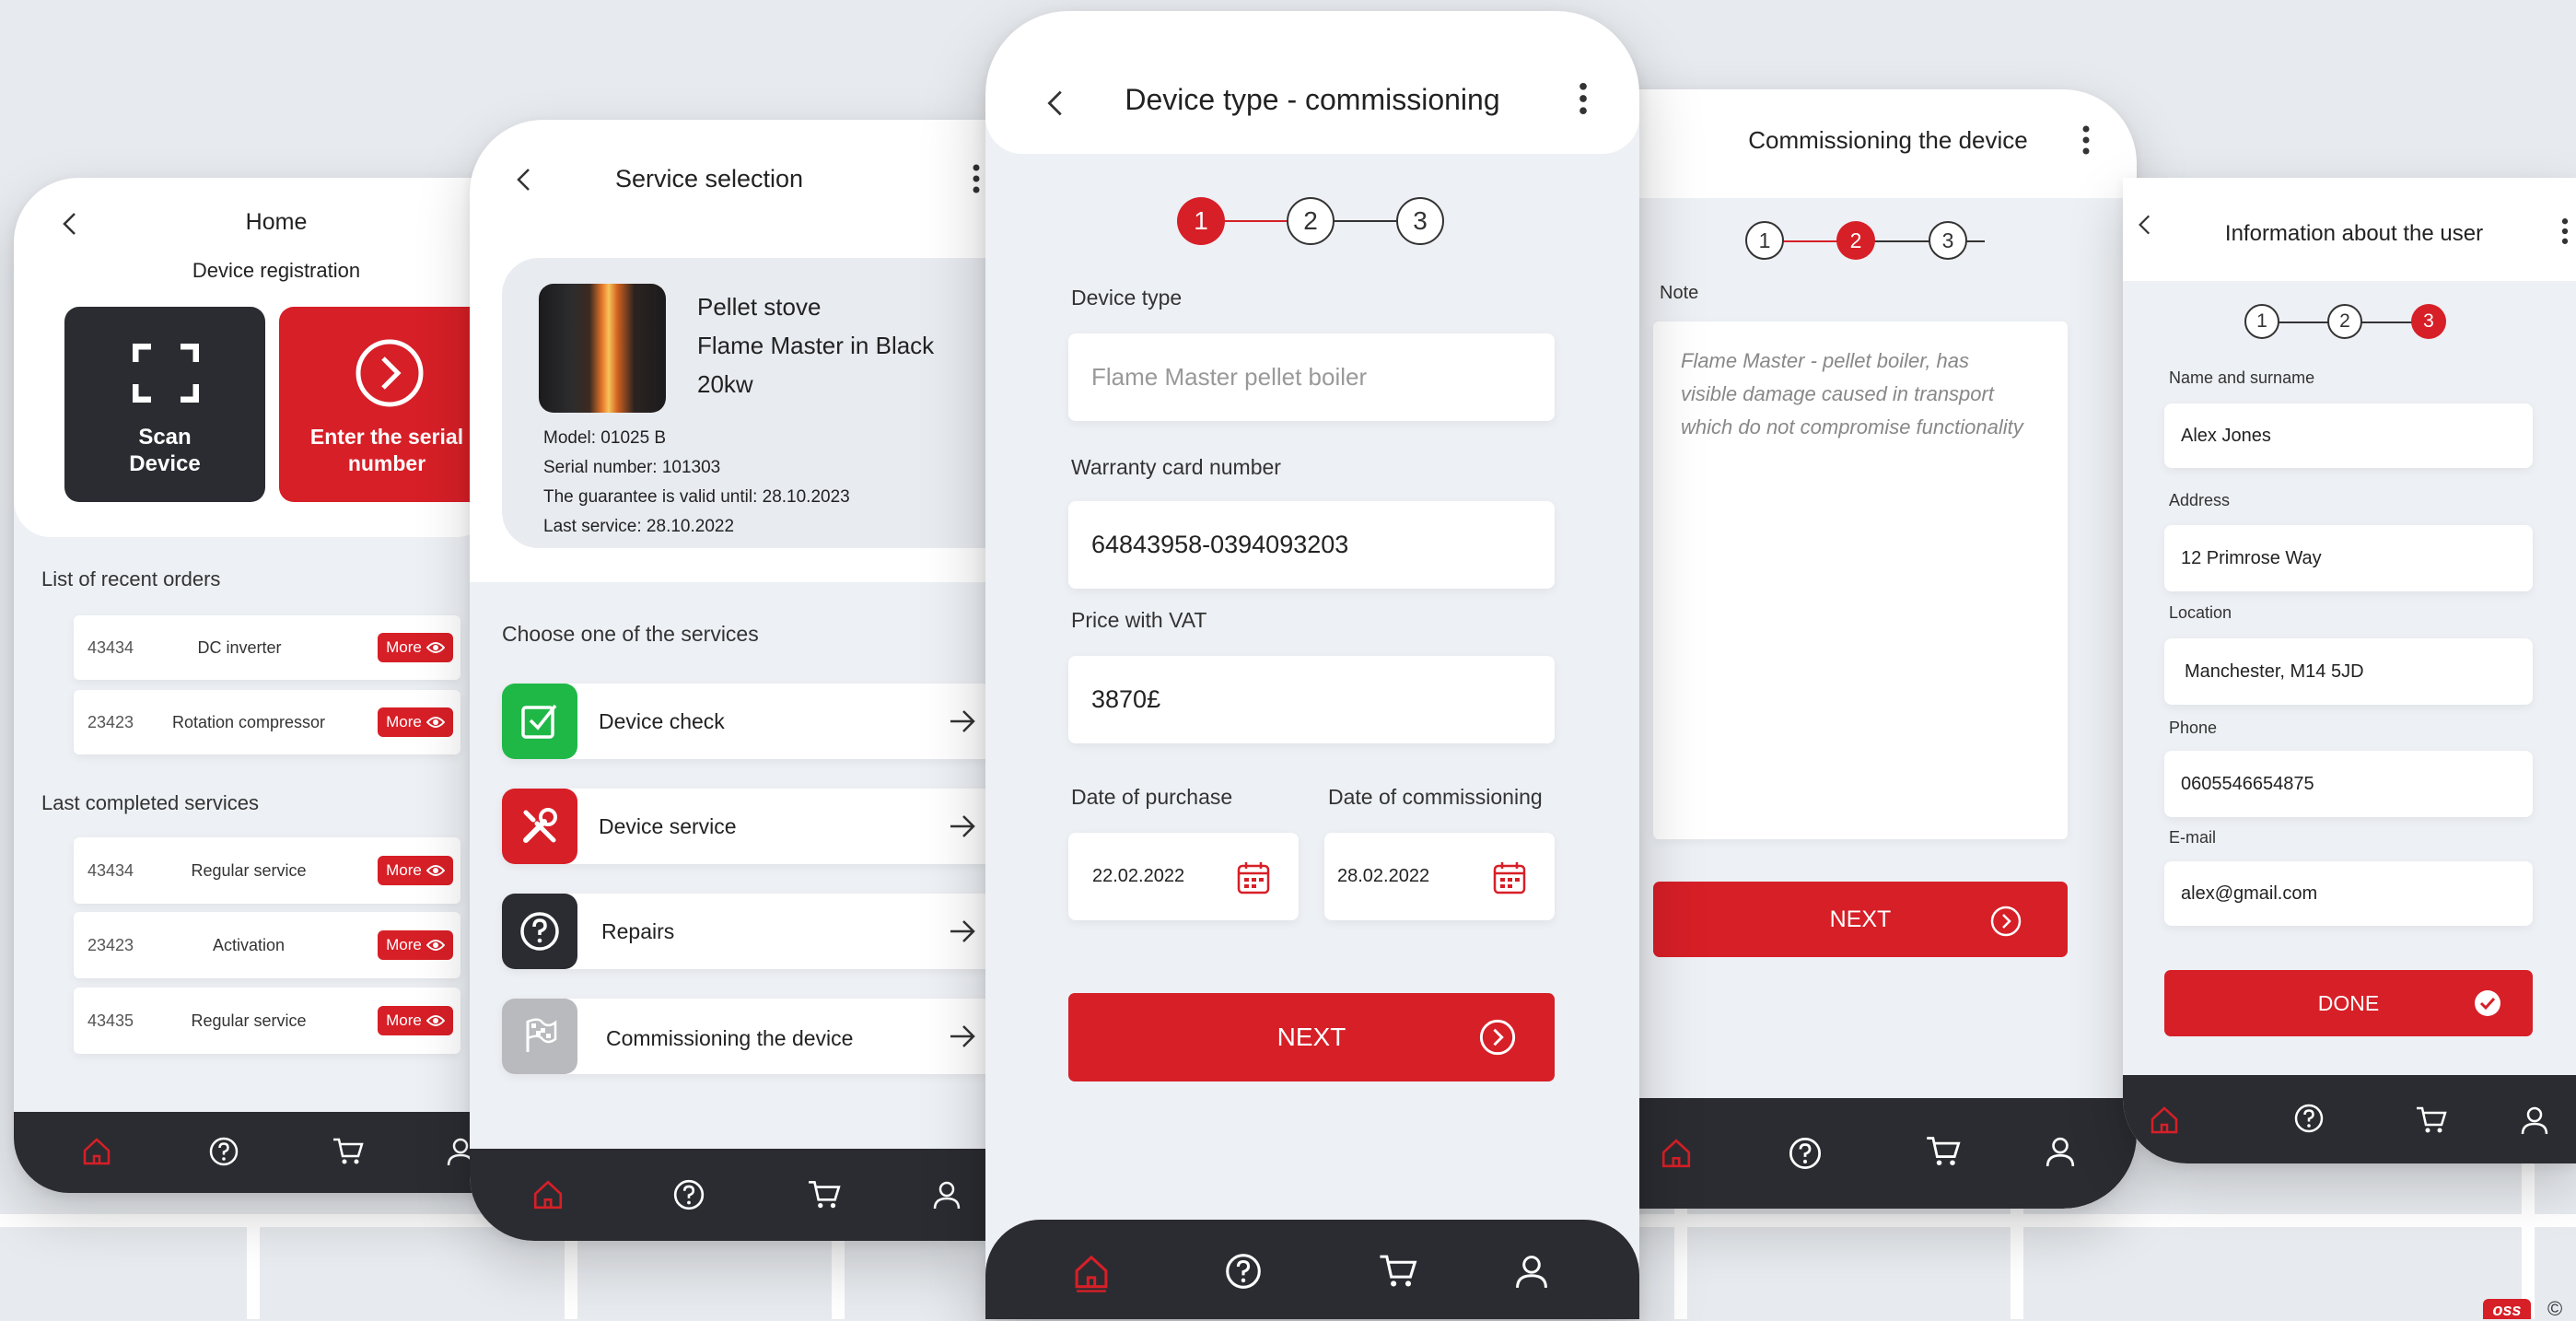  Describe the element at coordinates (165, 463) in the screenshot. I see `scan-label-2: Device` at that location.